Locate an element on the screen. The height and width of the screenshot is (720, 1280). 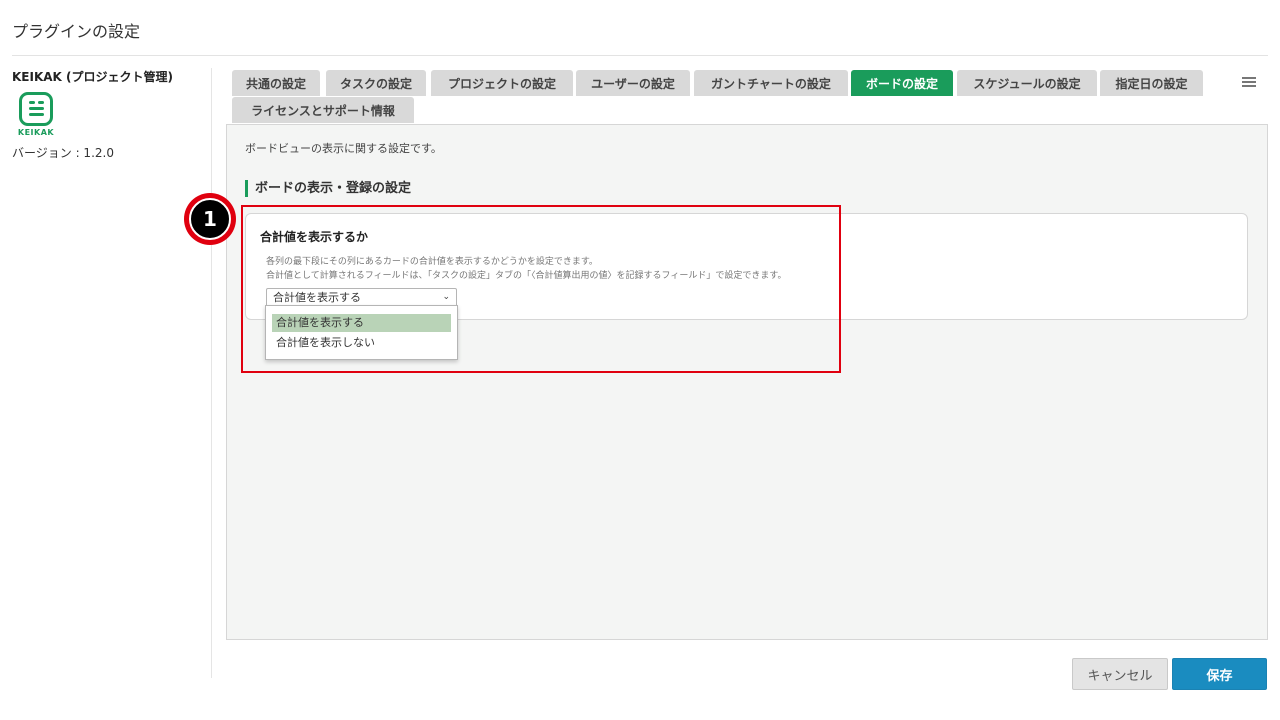
tab-user: ユーザーの設定 is located at coordinates (633, 83).